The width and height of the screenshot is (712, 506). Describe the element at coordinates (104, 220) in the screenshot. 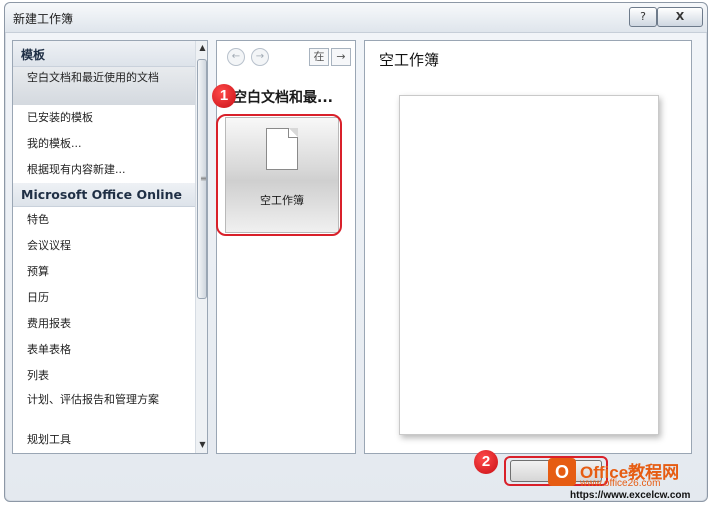

I see `category-item-featured: 特色` at that location.